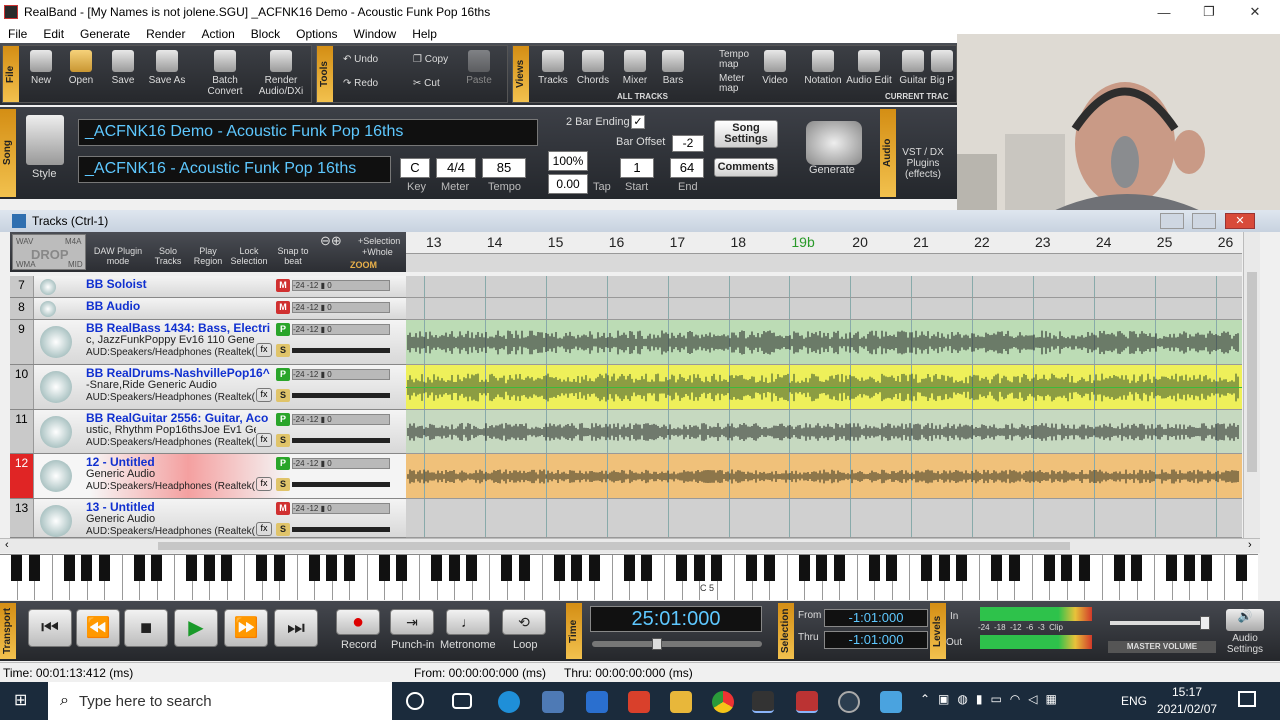 The image size is (1280, 720). I want to click on bar-ruler: 13 14 15 16 17 18 19b 20 21 22 23 24 25 26, so click(824, 243).